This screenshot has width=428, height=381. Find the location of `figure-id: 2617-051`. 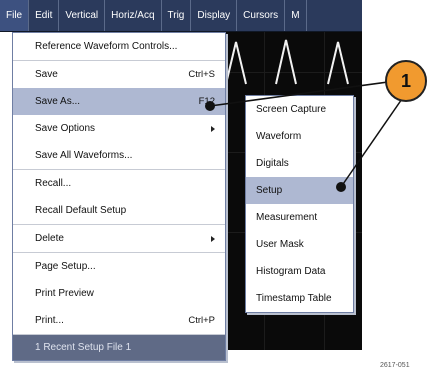

figure-id: 2617-051 is located at coordinates (395, 365).